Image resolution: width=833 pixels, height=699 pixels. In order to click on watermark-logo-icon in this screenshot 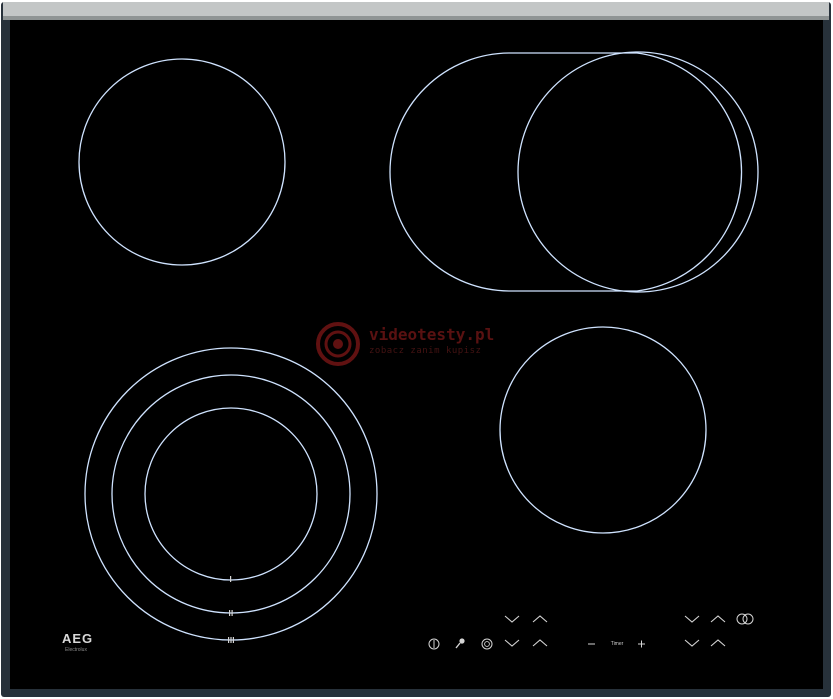, I will do `click(338, 344)`.